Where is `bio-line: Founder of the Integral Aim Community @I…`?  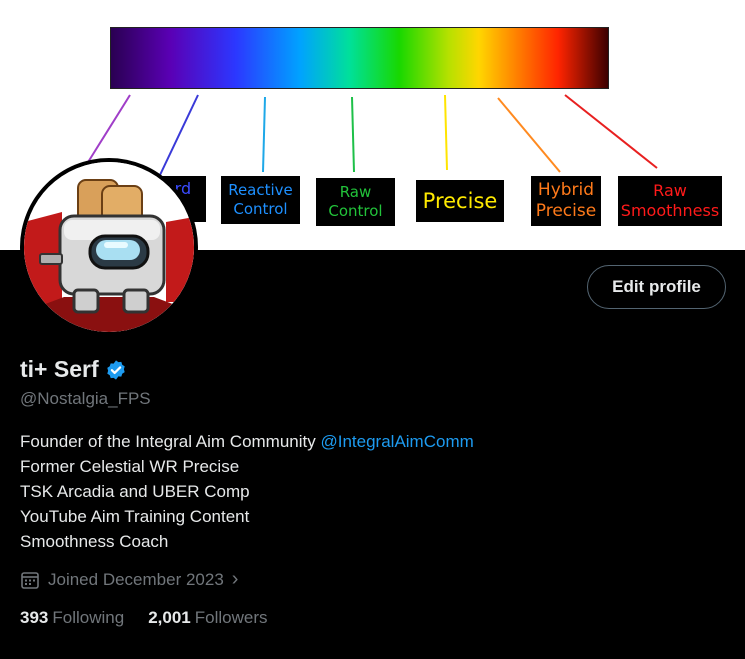
bio-line: Founder of the Integral Aim Community @I… is located at coordinates (247, 441).